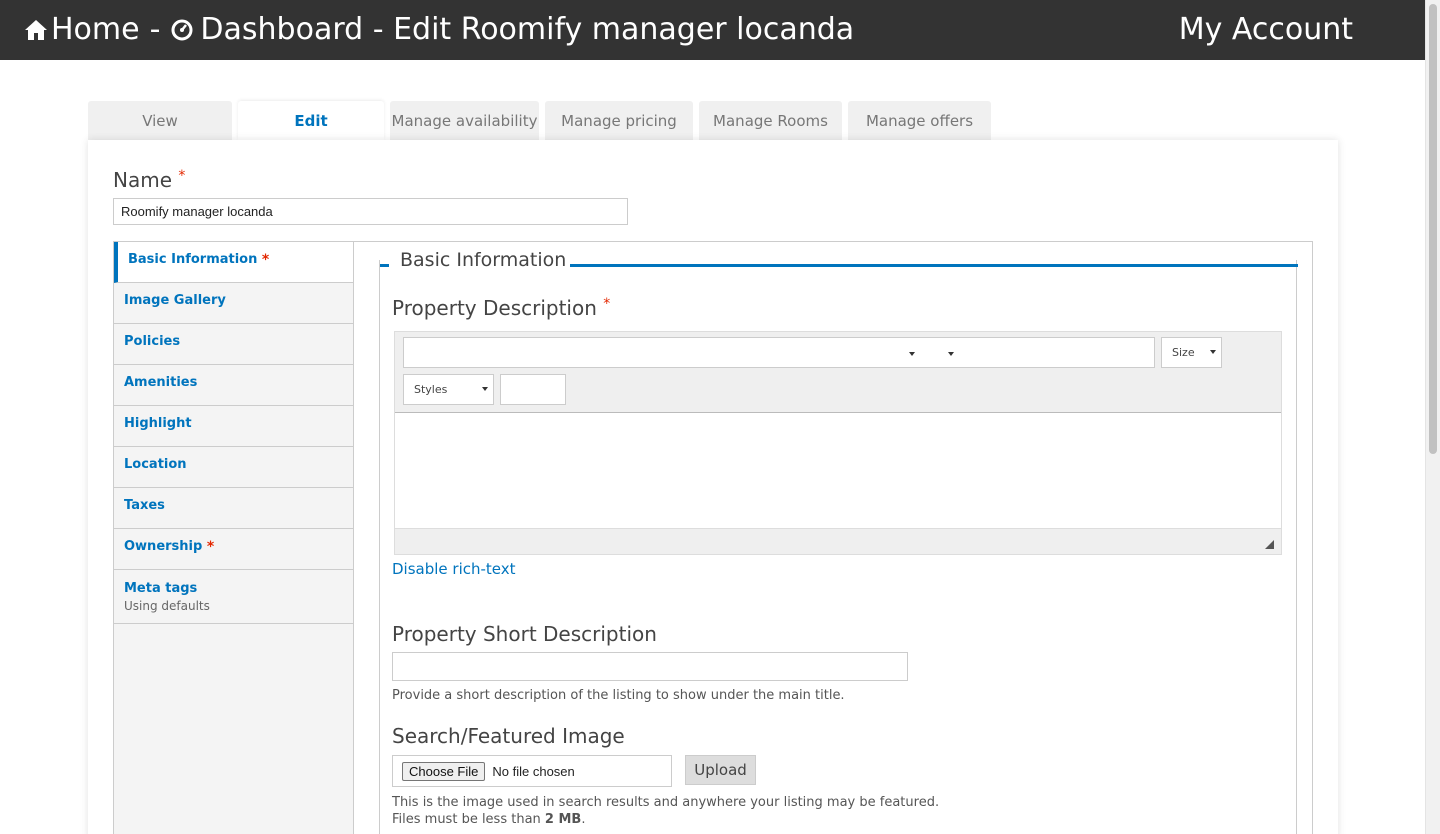 This screenshot has width=1440, height=834. I want to click on page-scrollbar, so click(1432, 417).